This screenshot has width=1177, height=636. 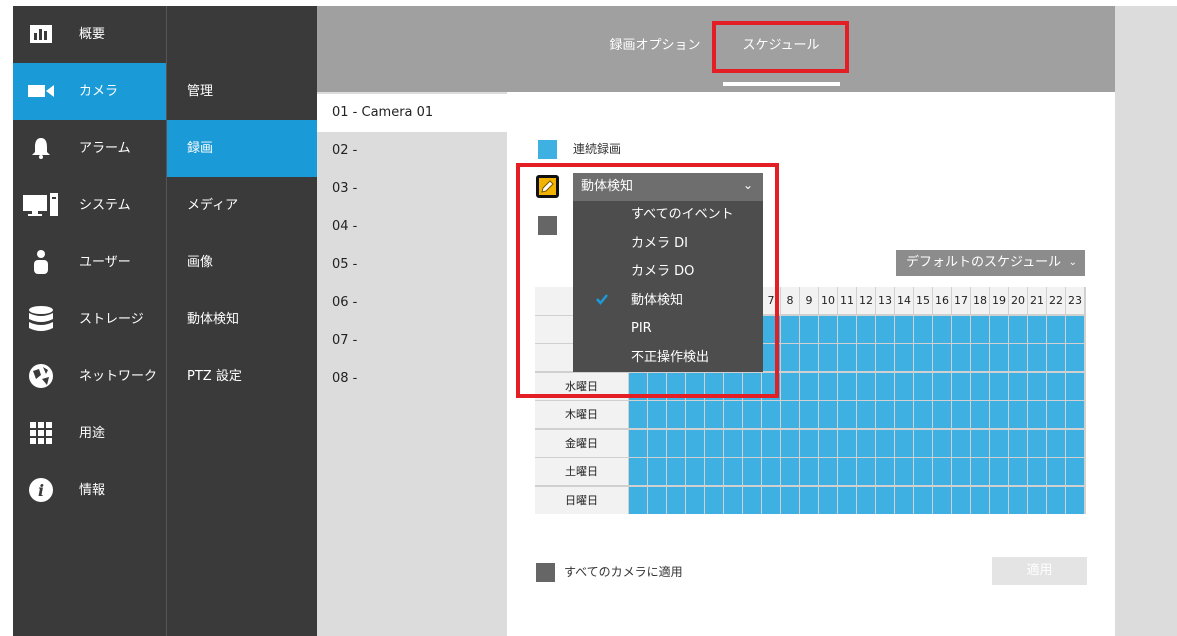 I want to click on day-label: 金曜日, so click(x=581, y=443).